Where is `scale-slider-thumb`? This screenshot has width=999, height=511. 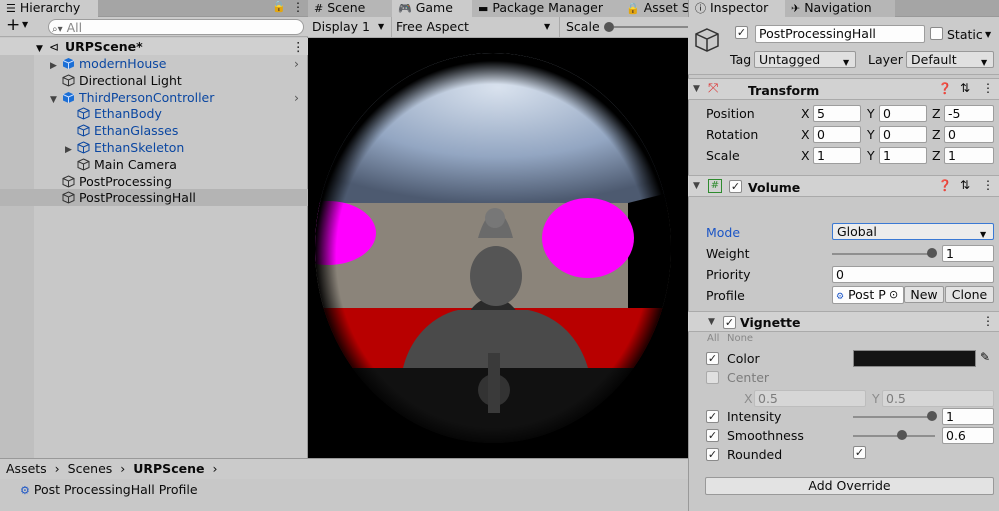
scale-slider-thumb is located at coordinates (609, 27).